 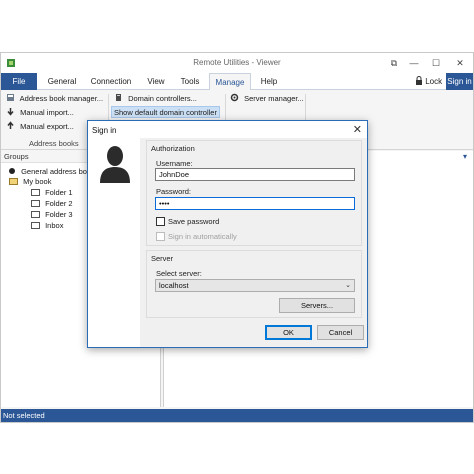 I want to click on tree-item-label: Folder 3, so click(x=59, y=214).